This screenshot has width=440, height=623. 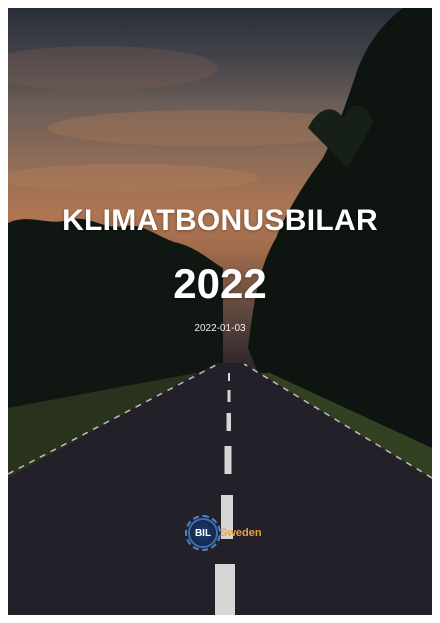 I want to click on cover-year: 2022, so click(x=220, y=283).